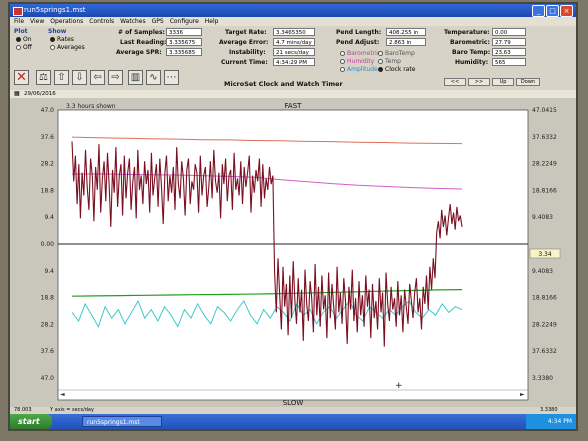 The width and height of the screenshot is (588, 441). What do you see at coordinates (158, 21) in the screenshot?
I see `menu-gps: GPS` at bounding box center [158, 21].